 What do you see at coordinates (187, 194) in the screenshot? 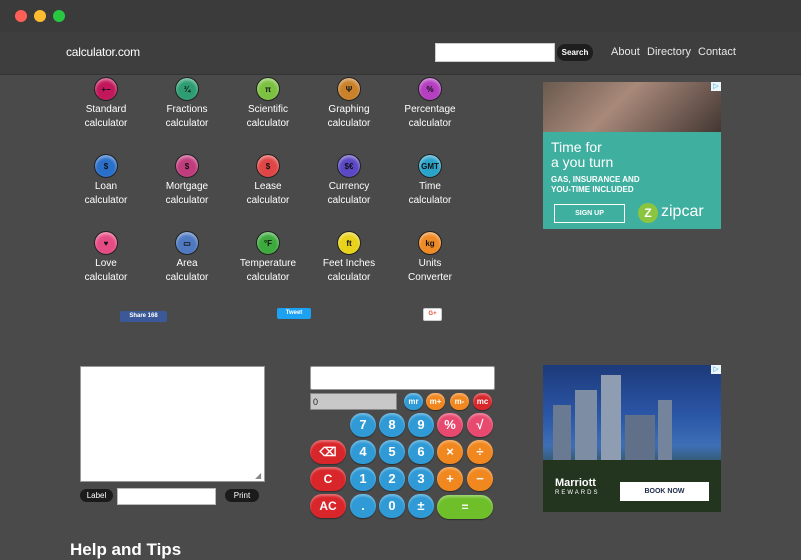
I see `calculator-label: Mortgage calculator` at bounding box center [187, 194].